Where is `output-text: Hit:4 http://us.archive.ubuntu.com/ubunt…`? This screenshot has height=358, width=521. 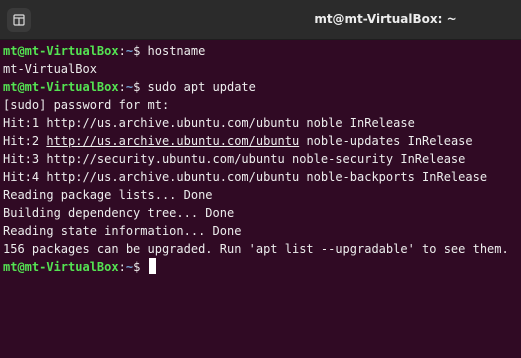 output-text: Hit:4 http://us.archive.ubuntu.com/ubunt… is located at coordinates (245, 177).